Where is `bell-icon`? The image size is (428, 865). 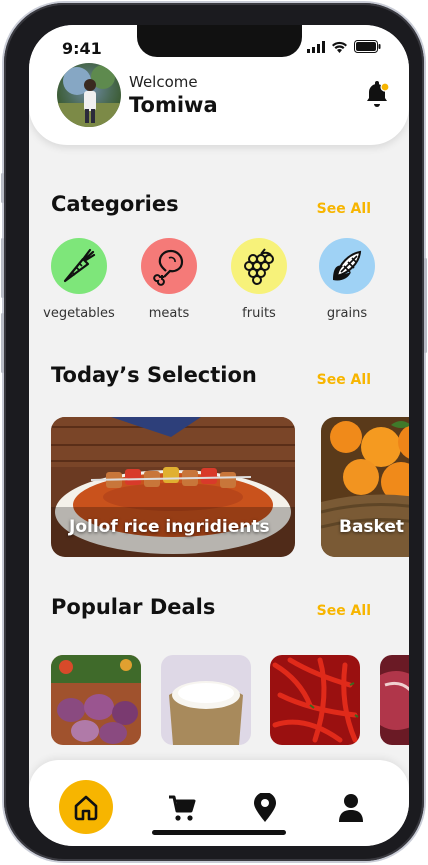
bell-icon is located at coordinates (378, 94).